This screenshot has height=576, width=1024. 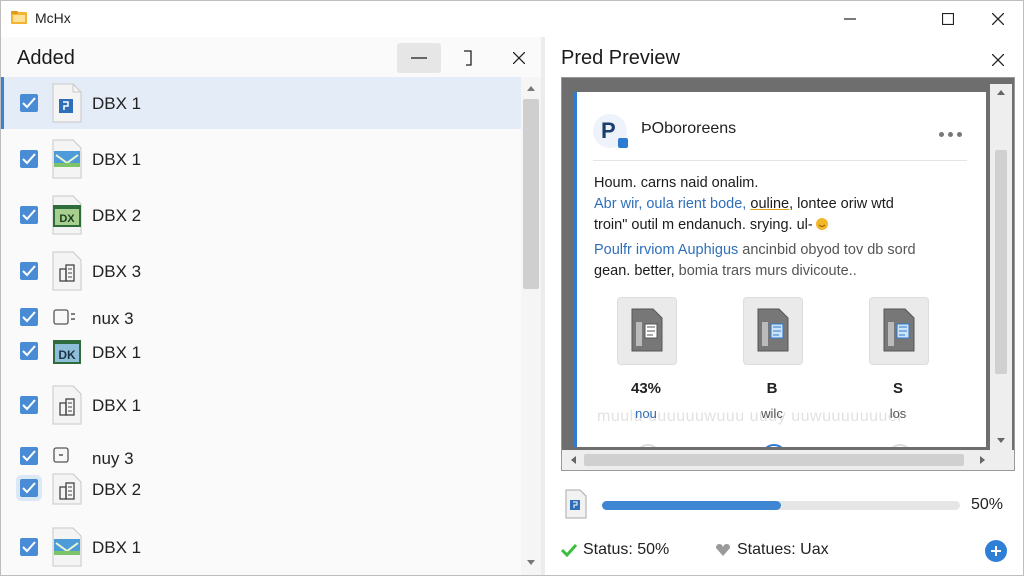 I want to click on check-tag-icon, so click(x=569, y=550).